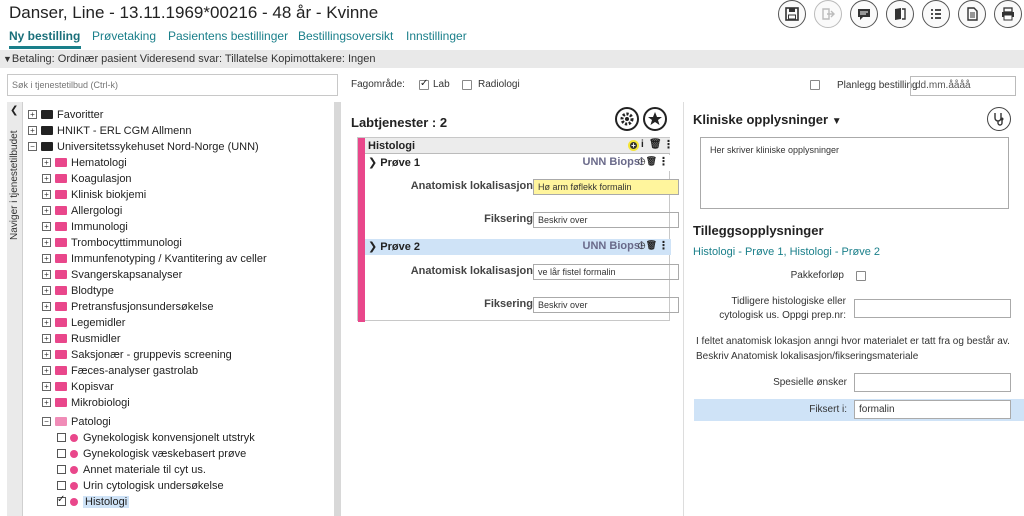  I want to click on checklist-icon, so click(936, 14).